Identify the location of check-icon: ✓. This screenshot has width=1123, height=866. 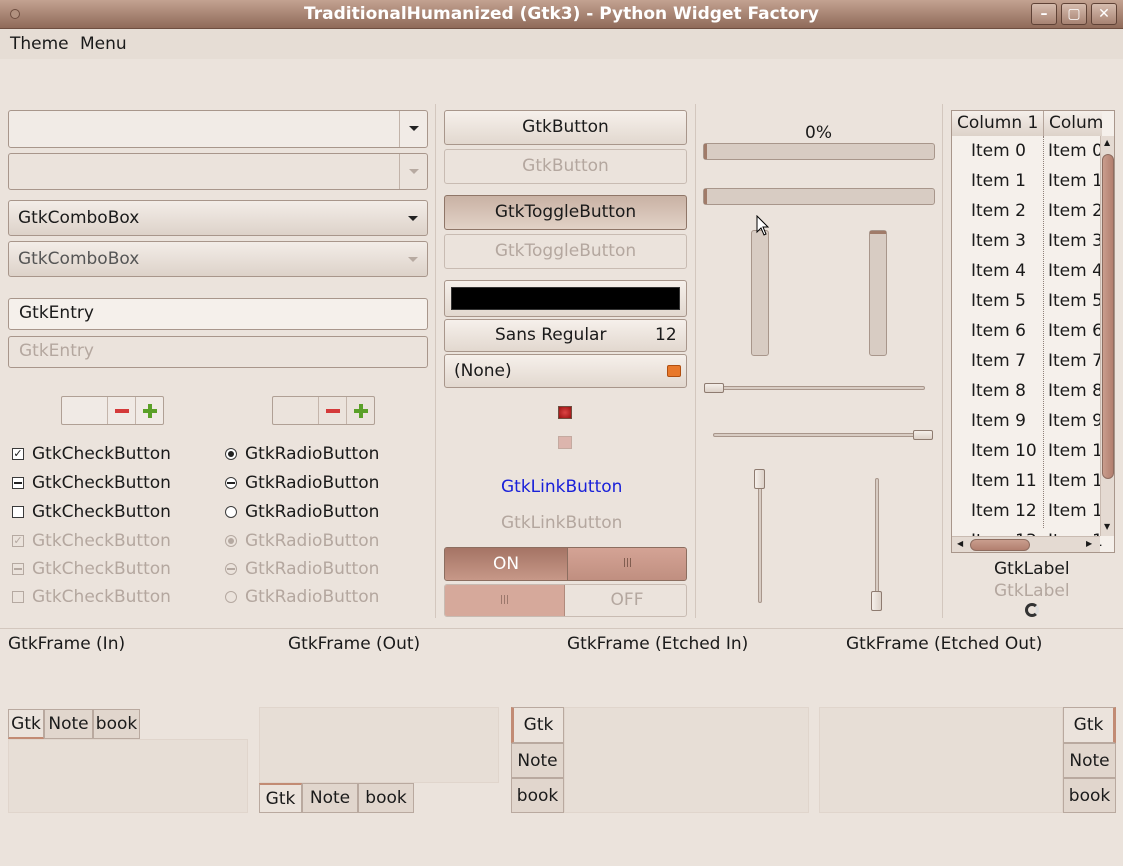
(18, 454).